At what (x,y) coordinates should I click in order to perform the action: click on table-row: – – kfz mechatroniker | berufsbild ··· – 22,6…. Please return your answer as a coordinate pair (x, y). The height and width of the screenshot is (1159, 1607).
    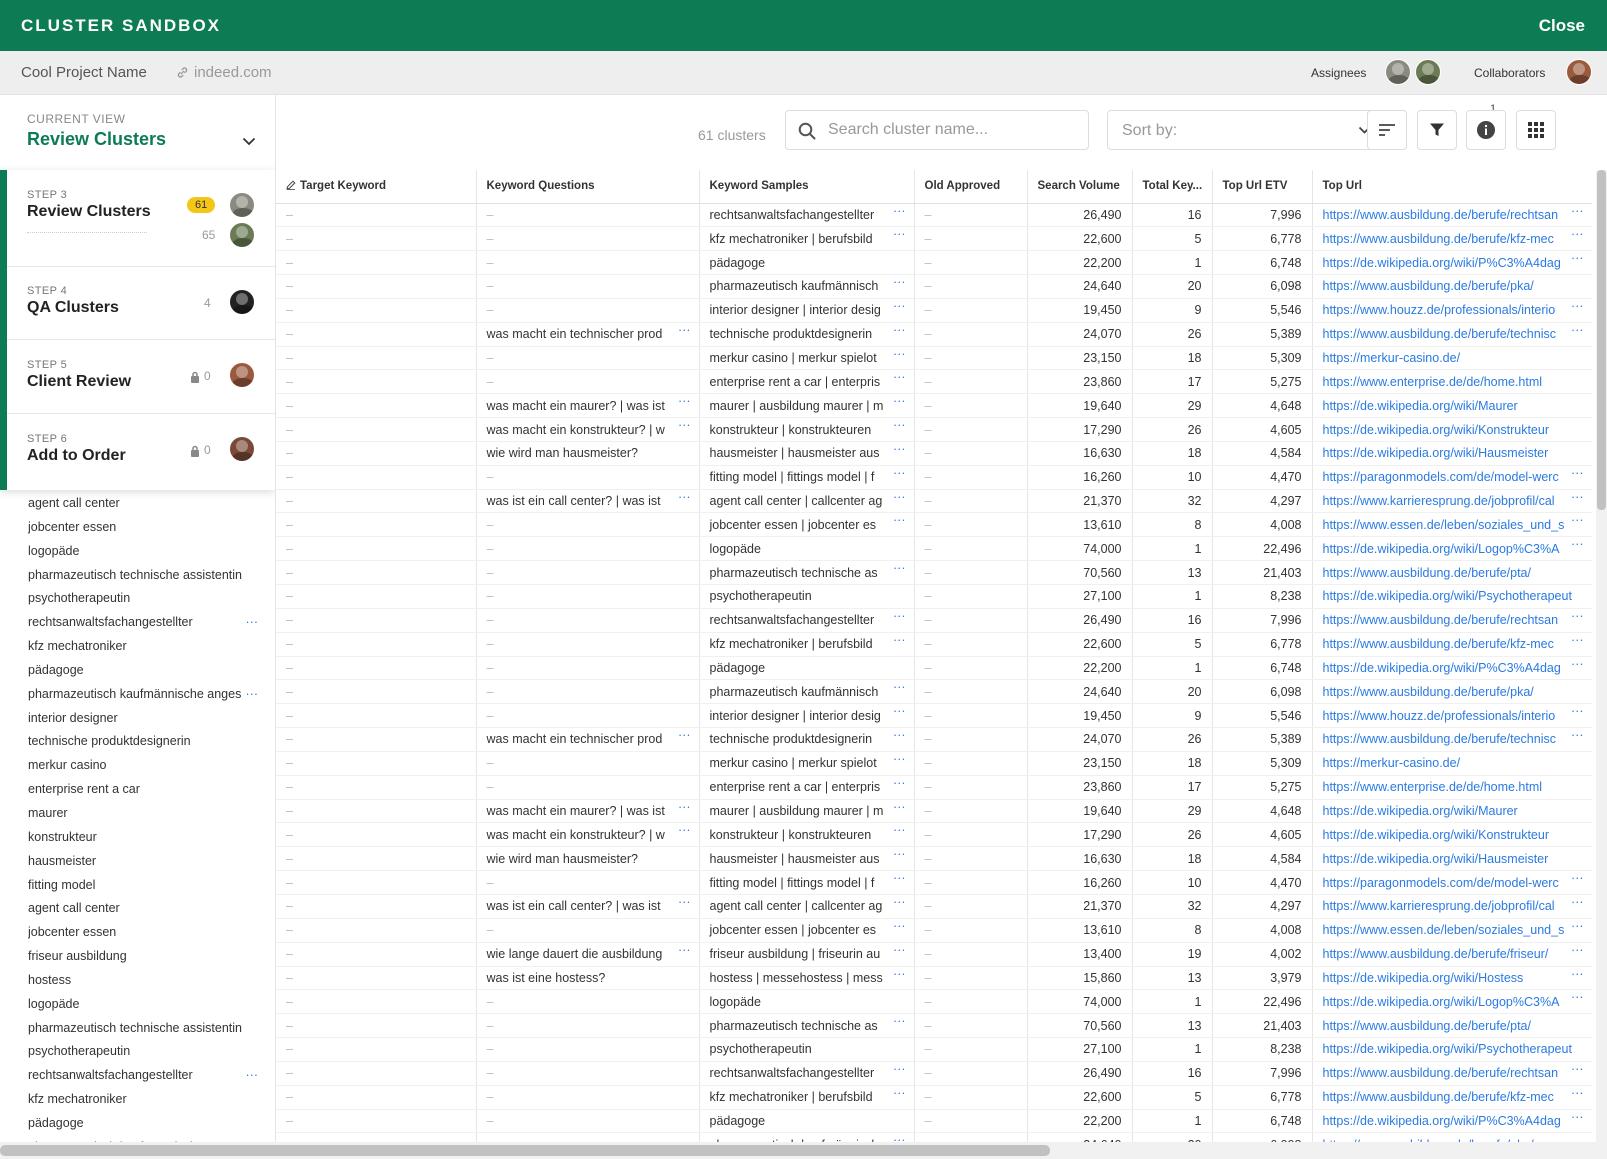
    Looking at the image, I should click on (934, 239).